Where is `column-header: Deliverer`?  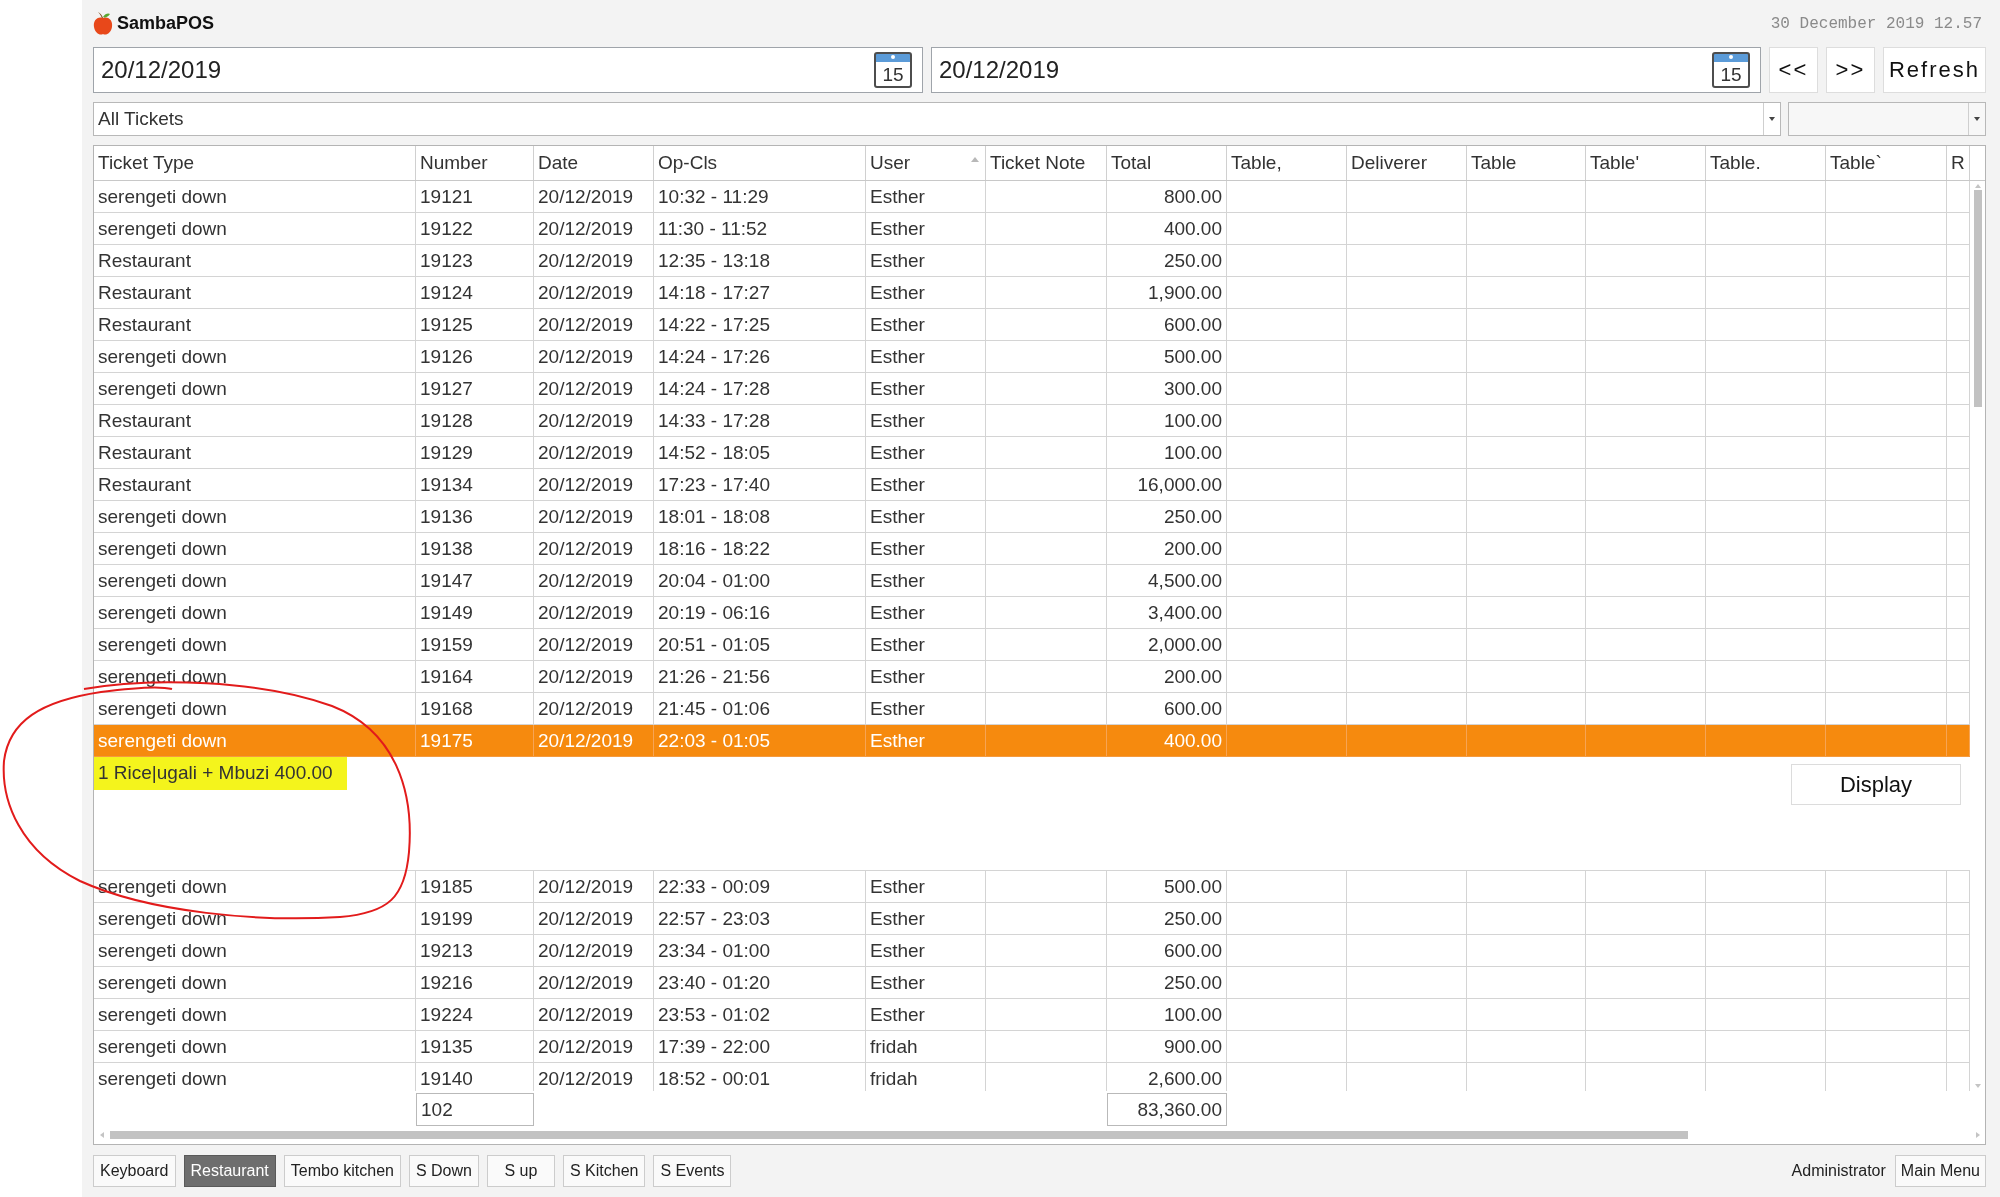
column-header: Deliverer is located at coordinates (1407, 163).